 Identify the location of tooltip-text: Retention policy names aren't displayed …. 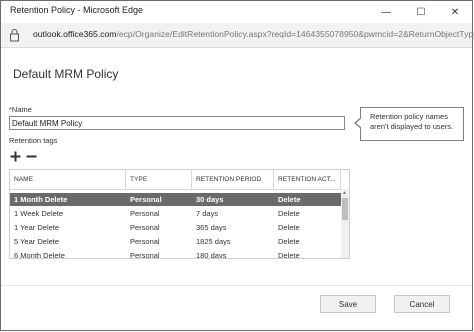
(412, 121).